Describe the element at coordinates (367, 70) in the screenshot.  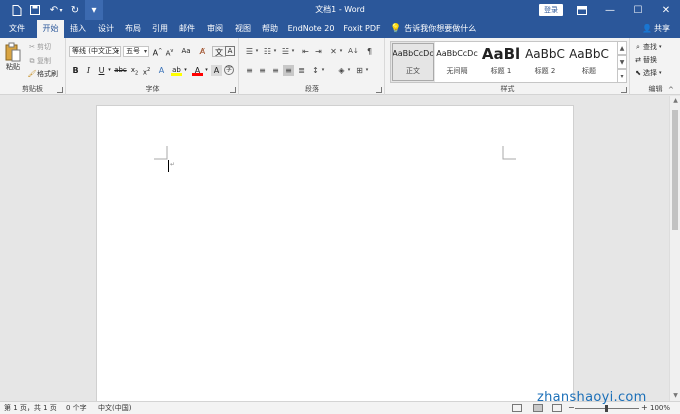
I see `borders-dropdown-icon: ▾` at that location.